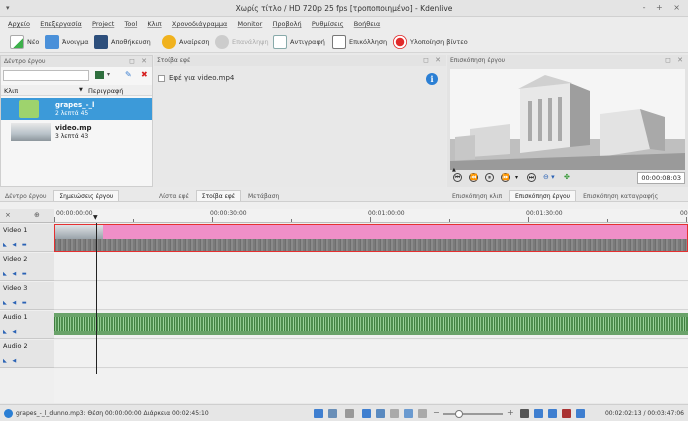 The width and height of the screenshot is (688, 421). Describe the element at coordinates (76, 196) in the screenshot. I see `project-tabs: Δέντρο έργου Σημειώσεις έργου` at that location.